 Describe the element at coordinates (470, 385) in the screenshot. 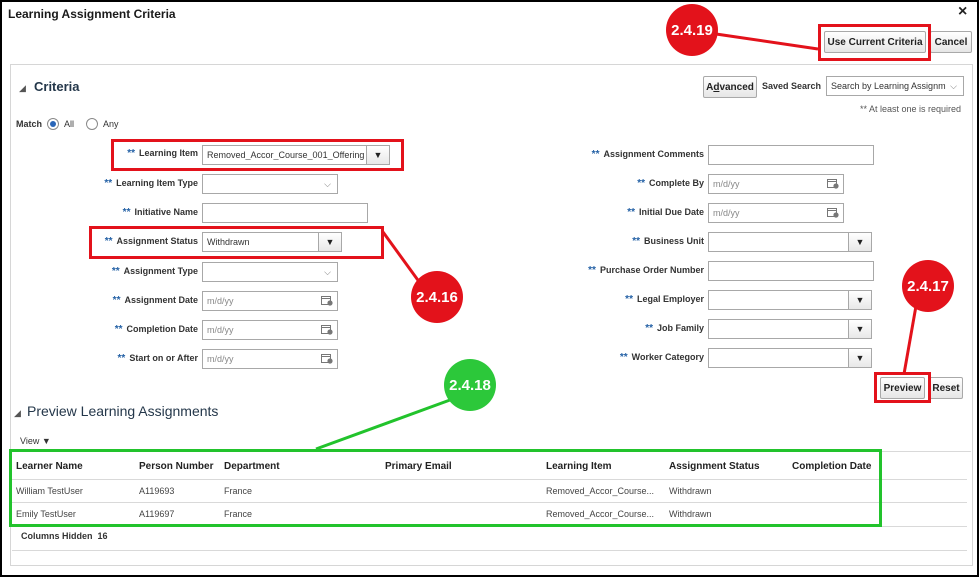

I see `step-badge-2418: 2.4.18` at that location.